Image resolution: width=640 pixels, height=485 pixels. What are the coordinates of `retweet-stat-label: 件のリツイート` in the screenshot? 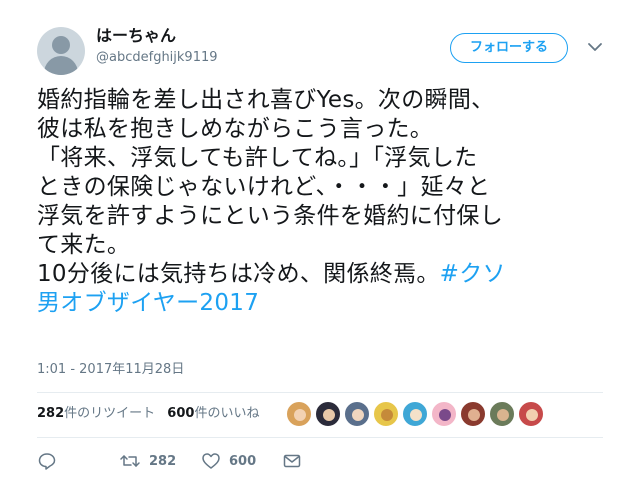 It's located at (110, 413).